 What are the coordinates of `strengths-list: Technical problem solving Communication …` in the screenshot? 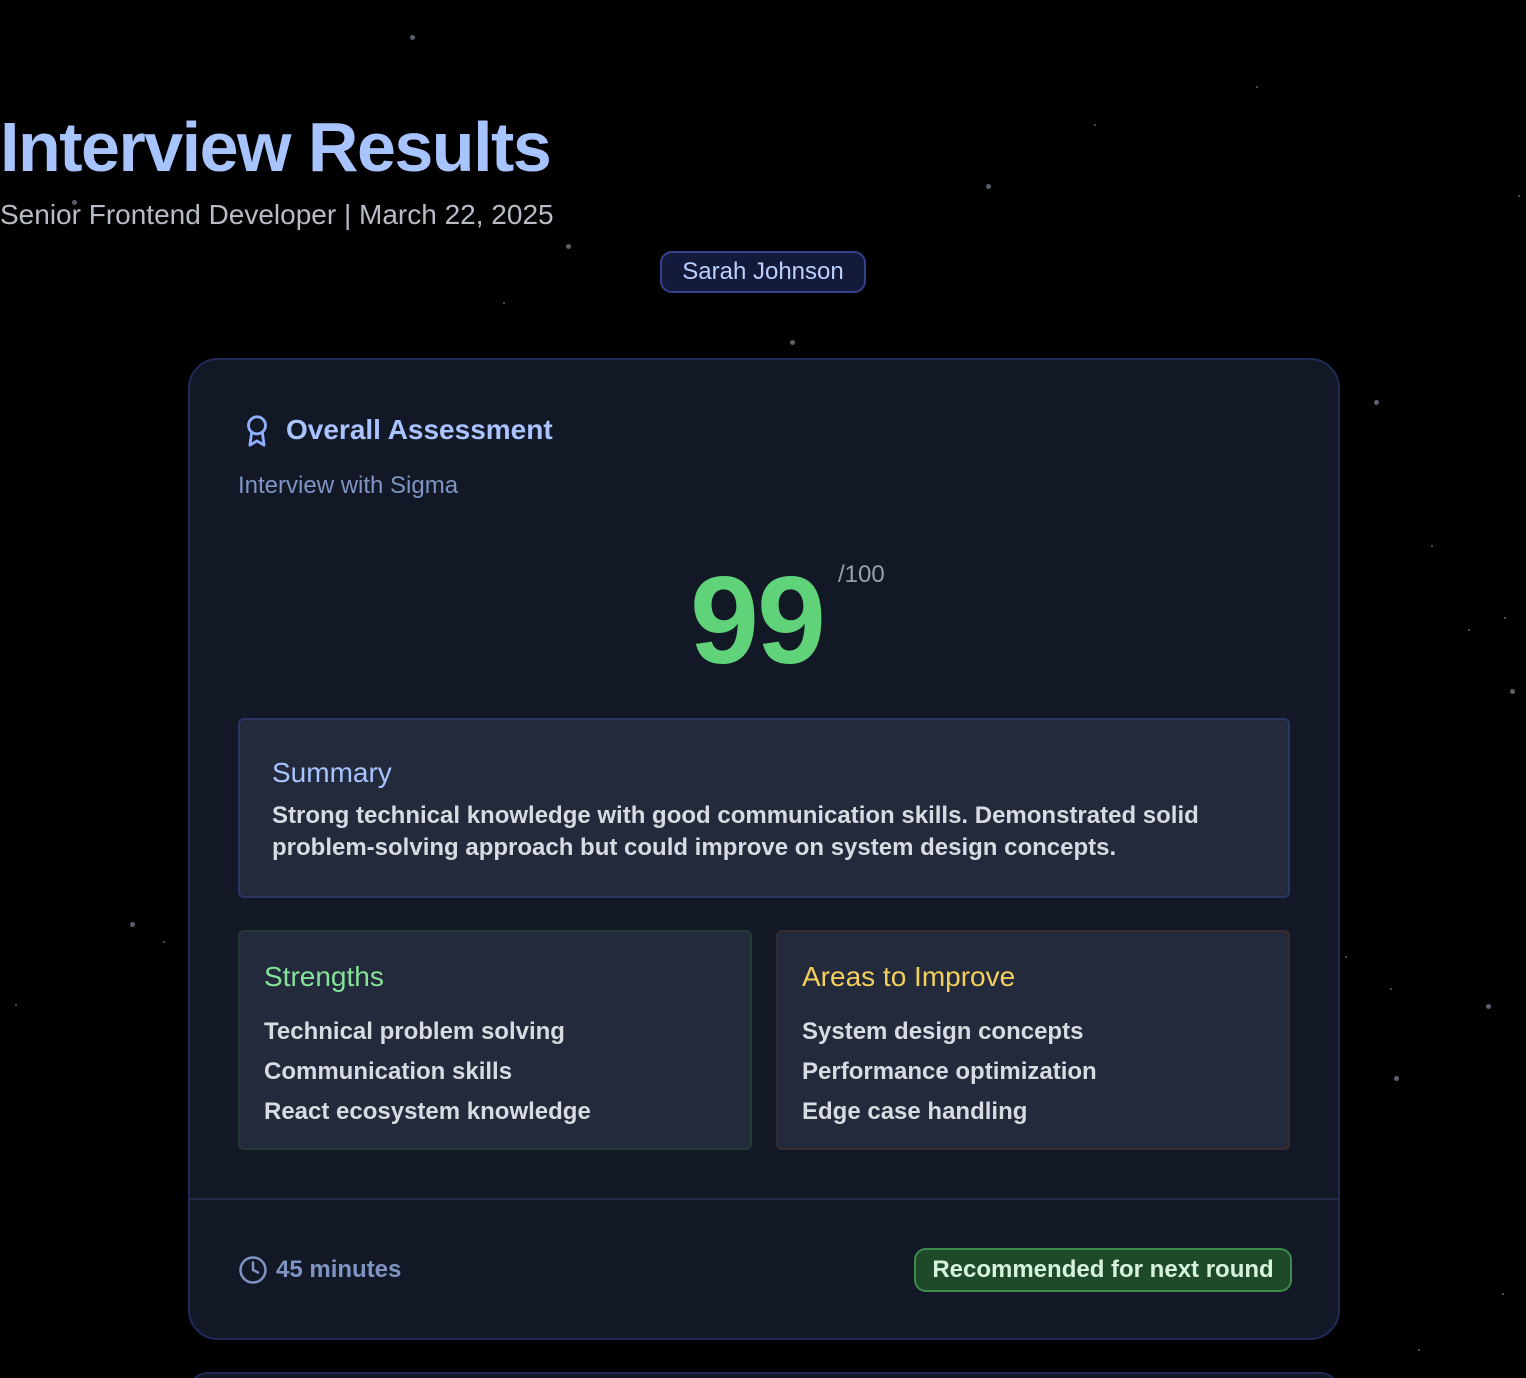 It's located at (427, 1072).